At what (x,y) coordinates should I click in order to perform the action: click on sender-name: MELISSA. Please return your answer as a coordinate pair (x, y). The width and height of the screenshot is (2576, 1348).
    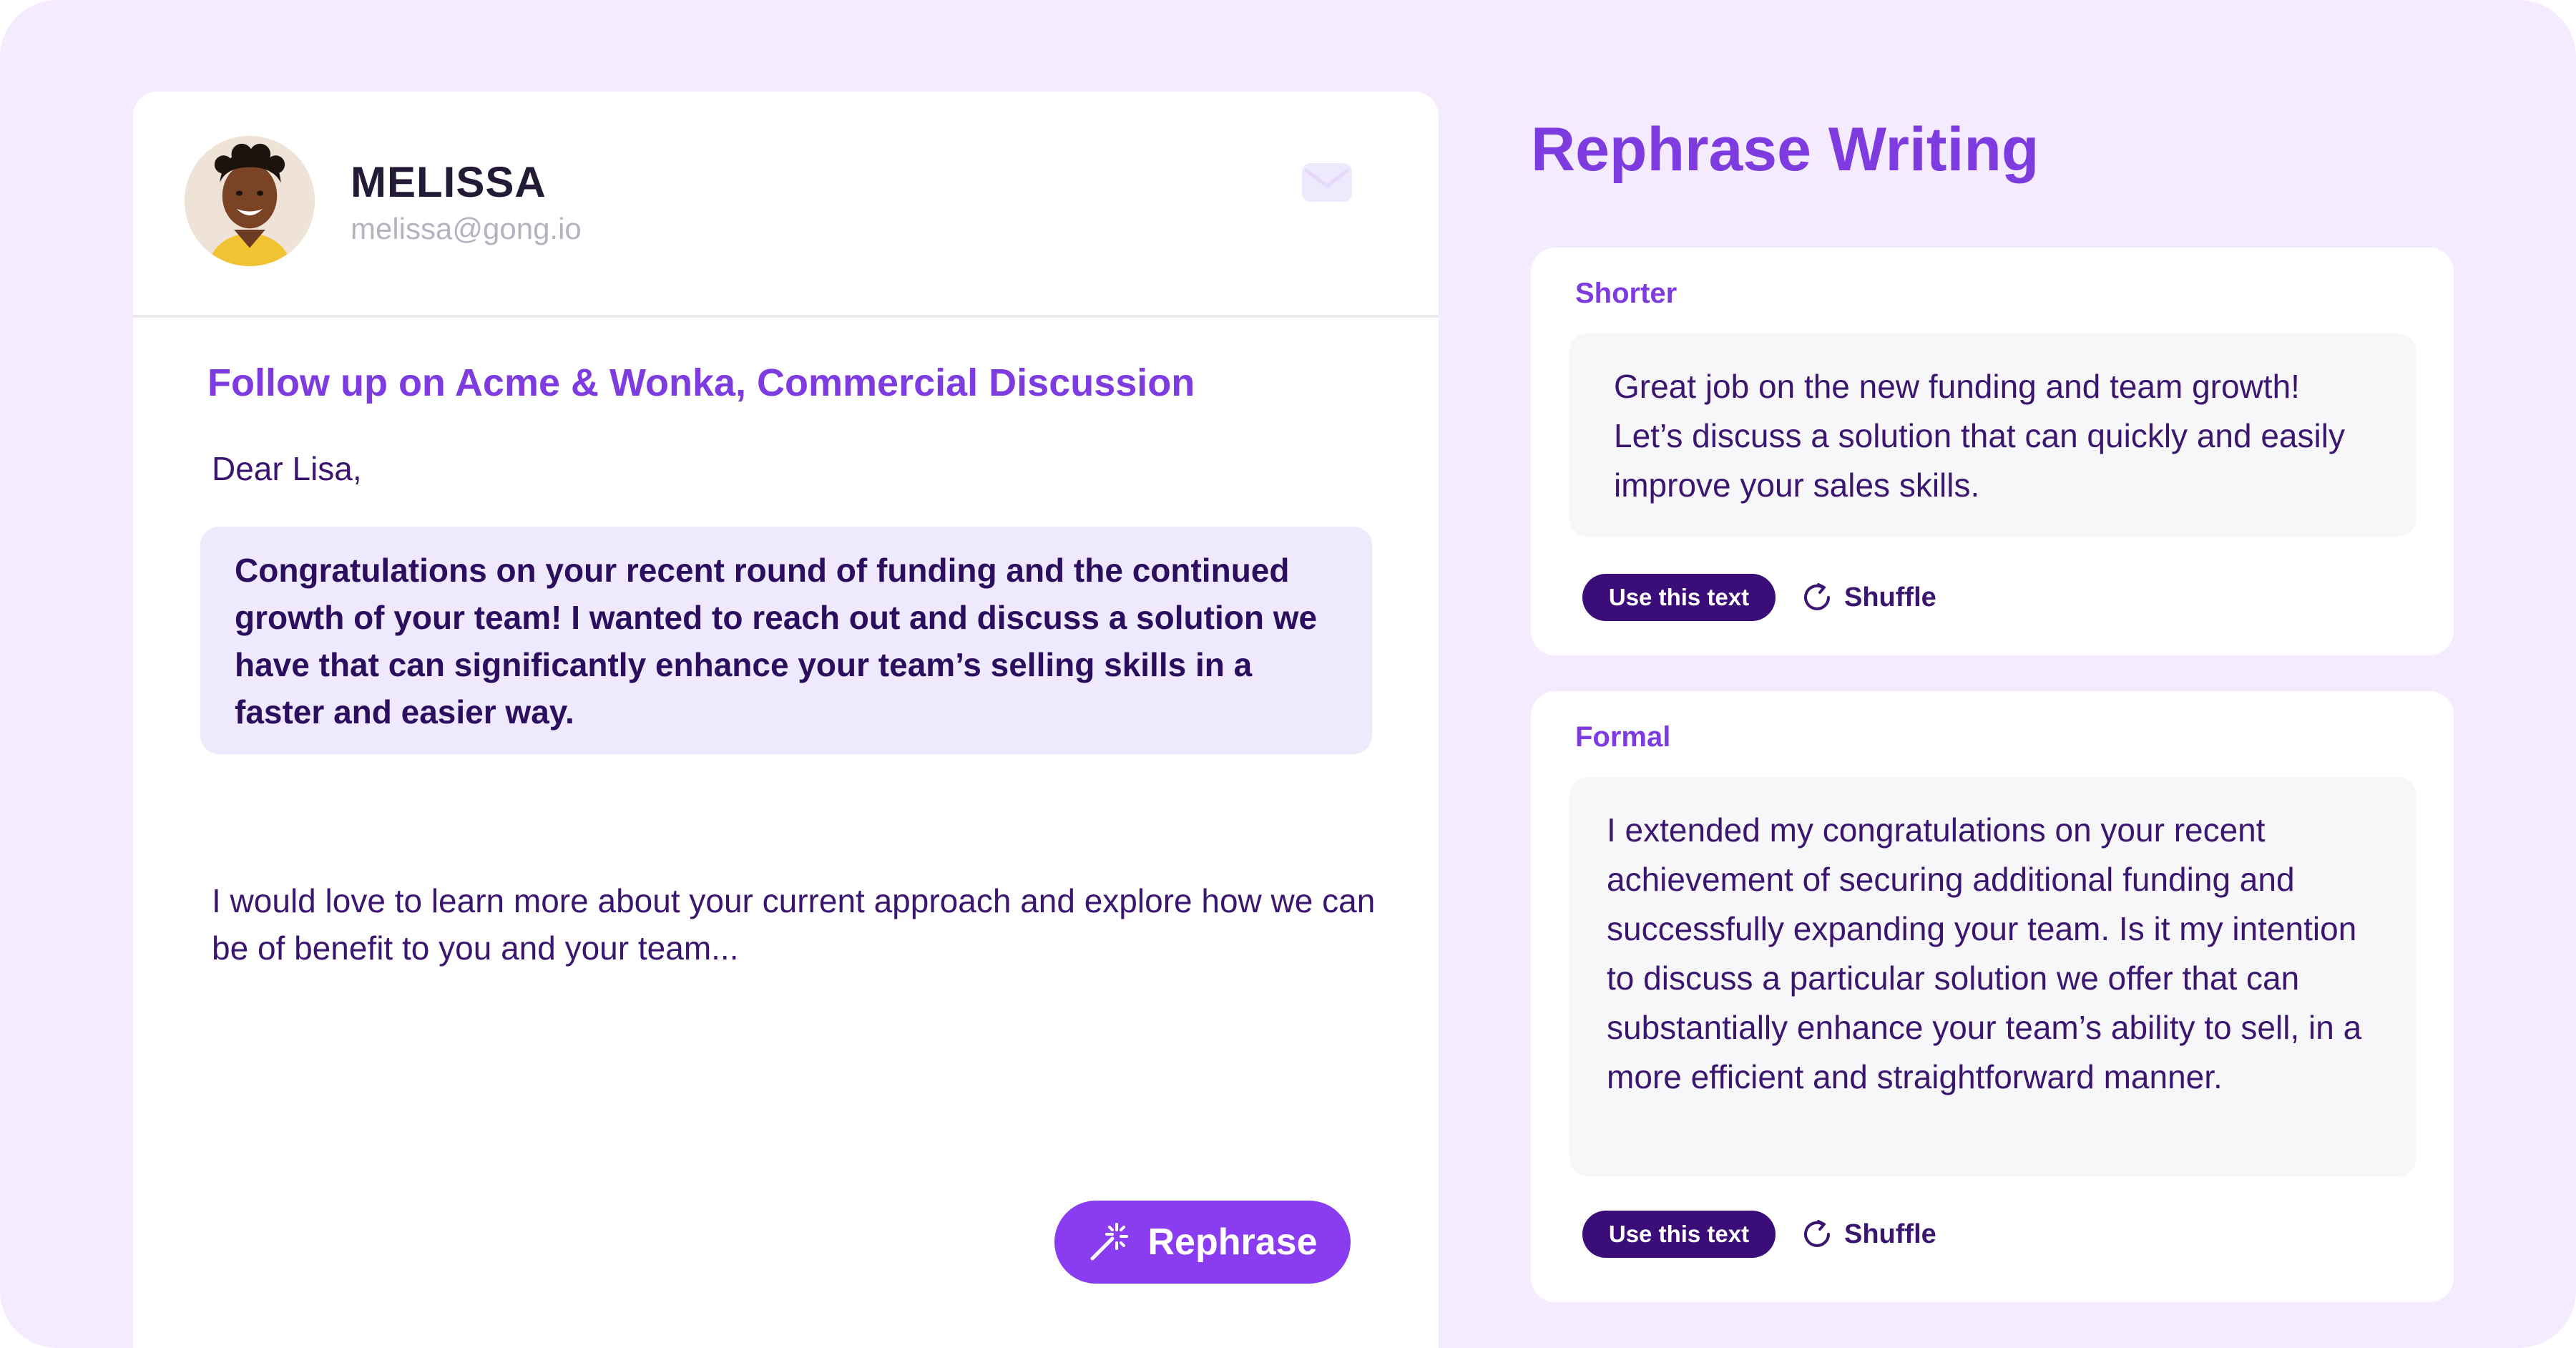
    Looking at the image, I should click on (449, 182).